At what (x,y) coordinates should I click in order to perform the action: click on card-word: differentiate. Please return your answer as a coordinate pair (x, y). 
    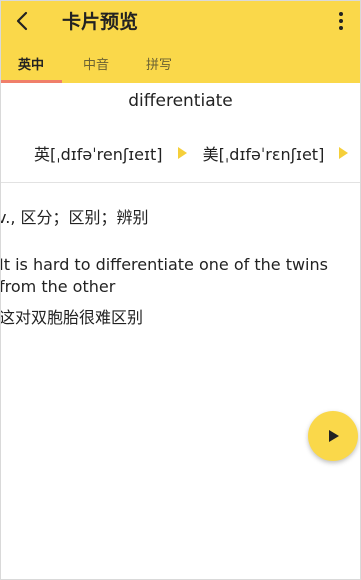
    Looking at the image, I should click on (180, 101).